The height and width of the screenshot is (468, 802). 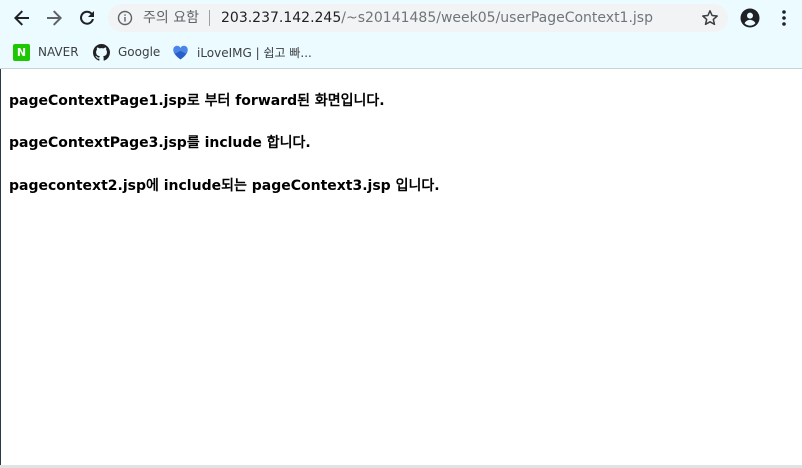 What do you see at coordinates (497, 18) in the screenshot?
I see `url-path: /~s20141485/week05/userPageContext1.jsp` at bounding box center [497, 18].